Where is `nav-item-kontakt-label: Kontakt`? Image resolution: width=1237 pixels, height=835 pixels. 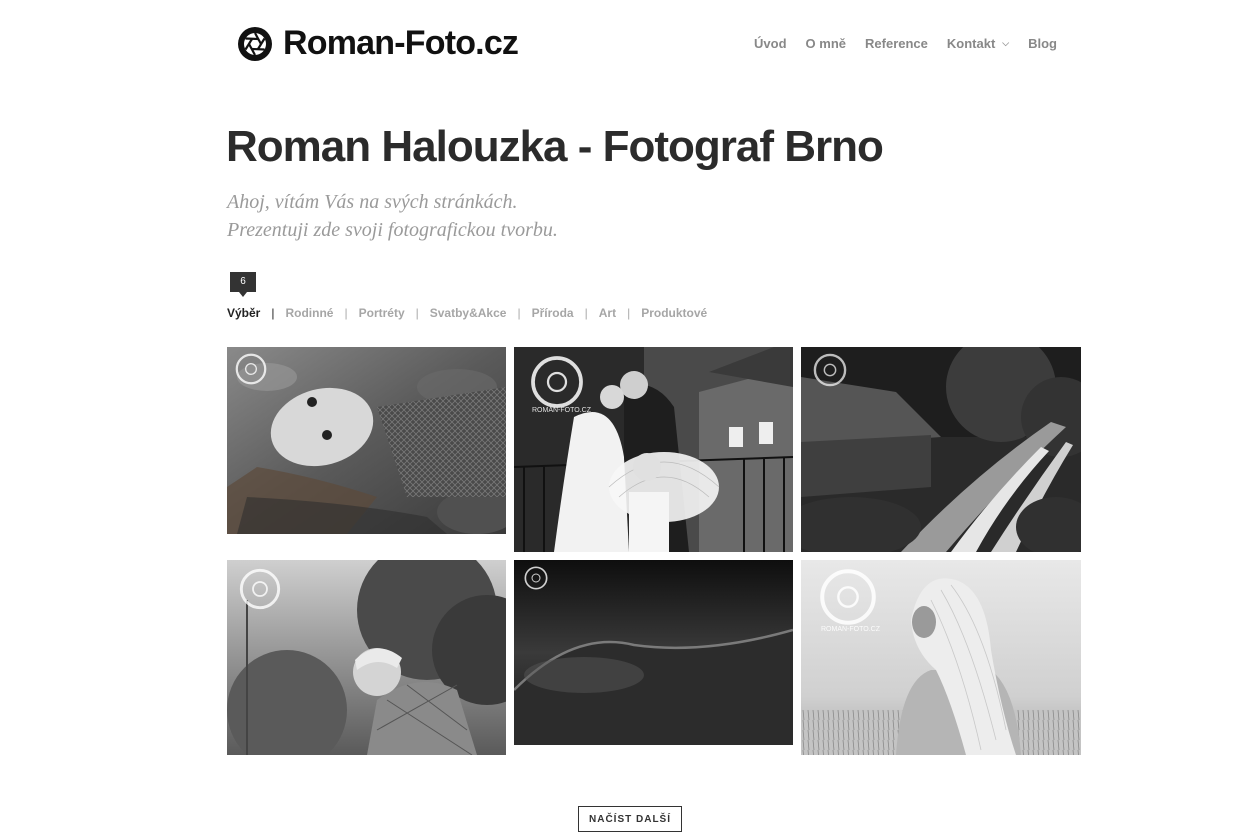 nav-item-kontakt-label: Kontakt is located at coordinates (971, 43).